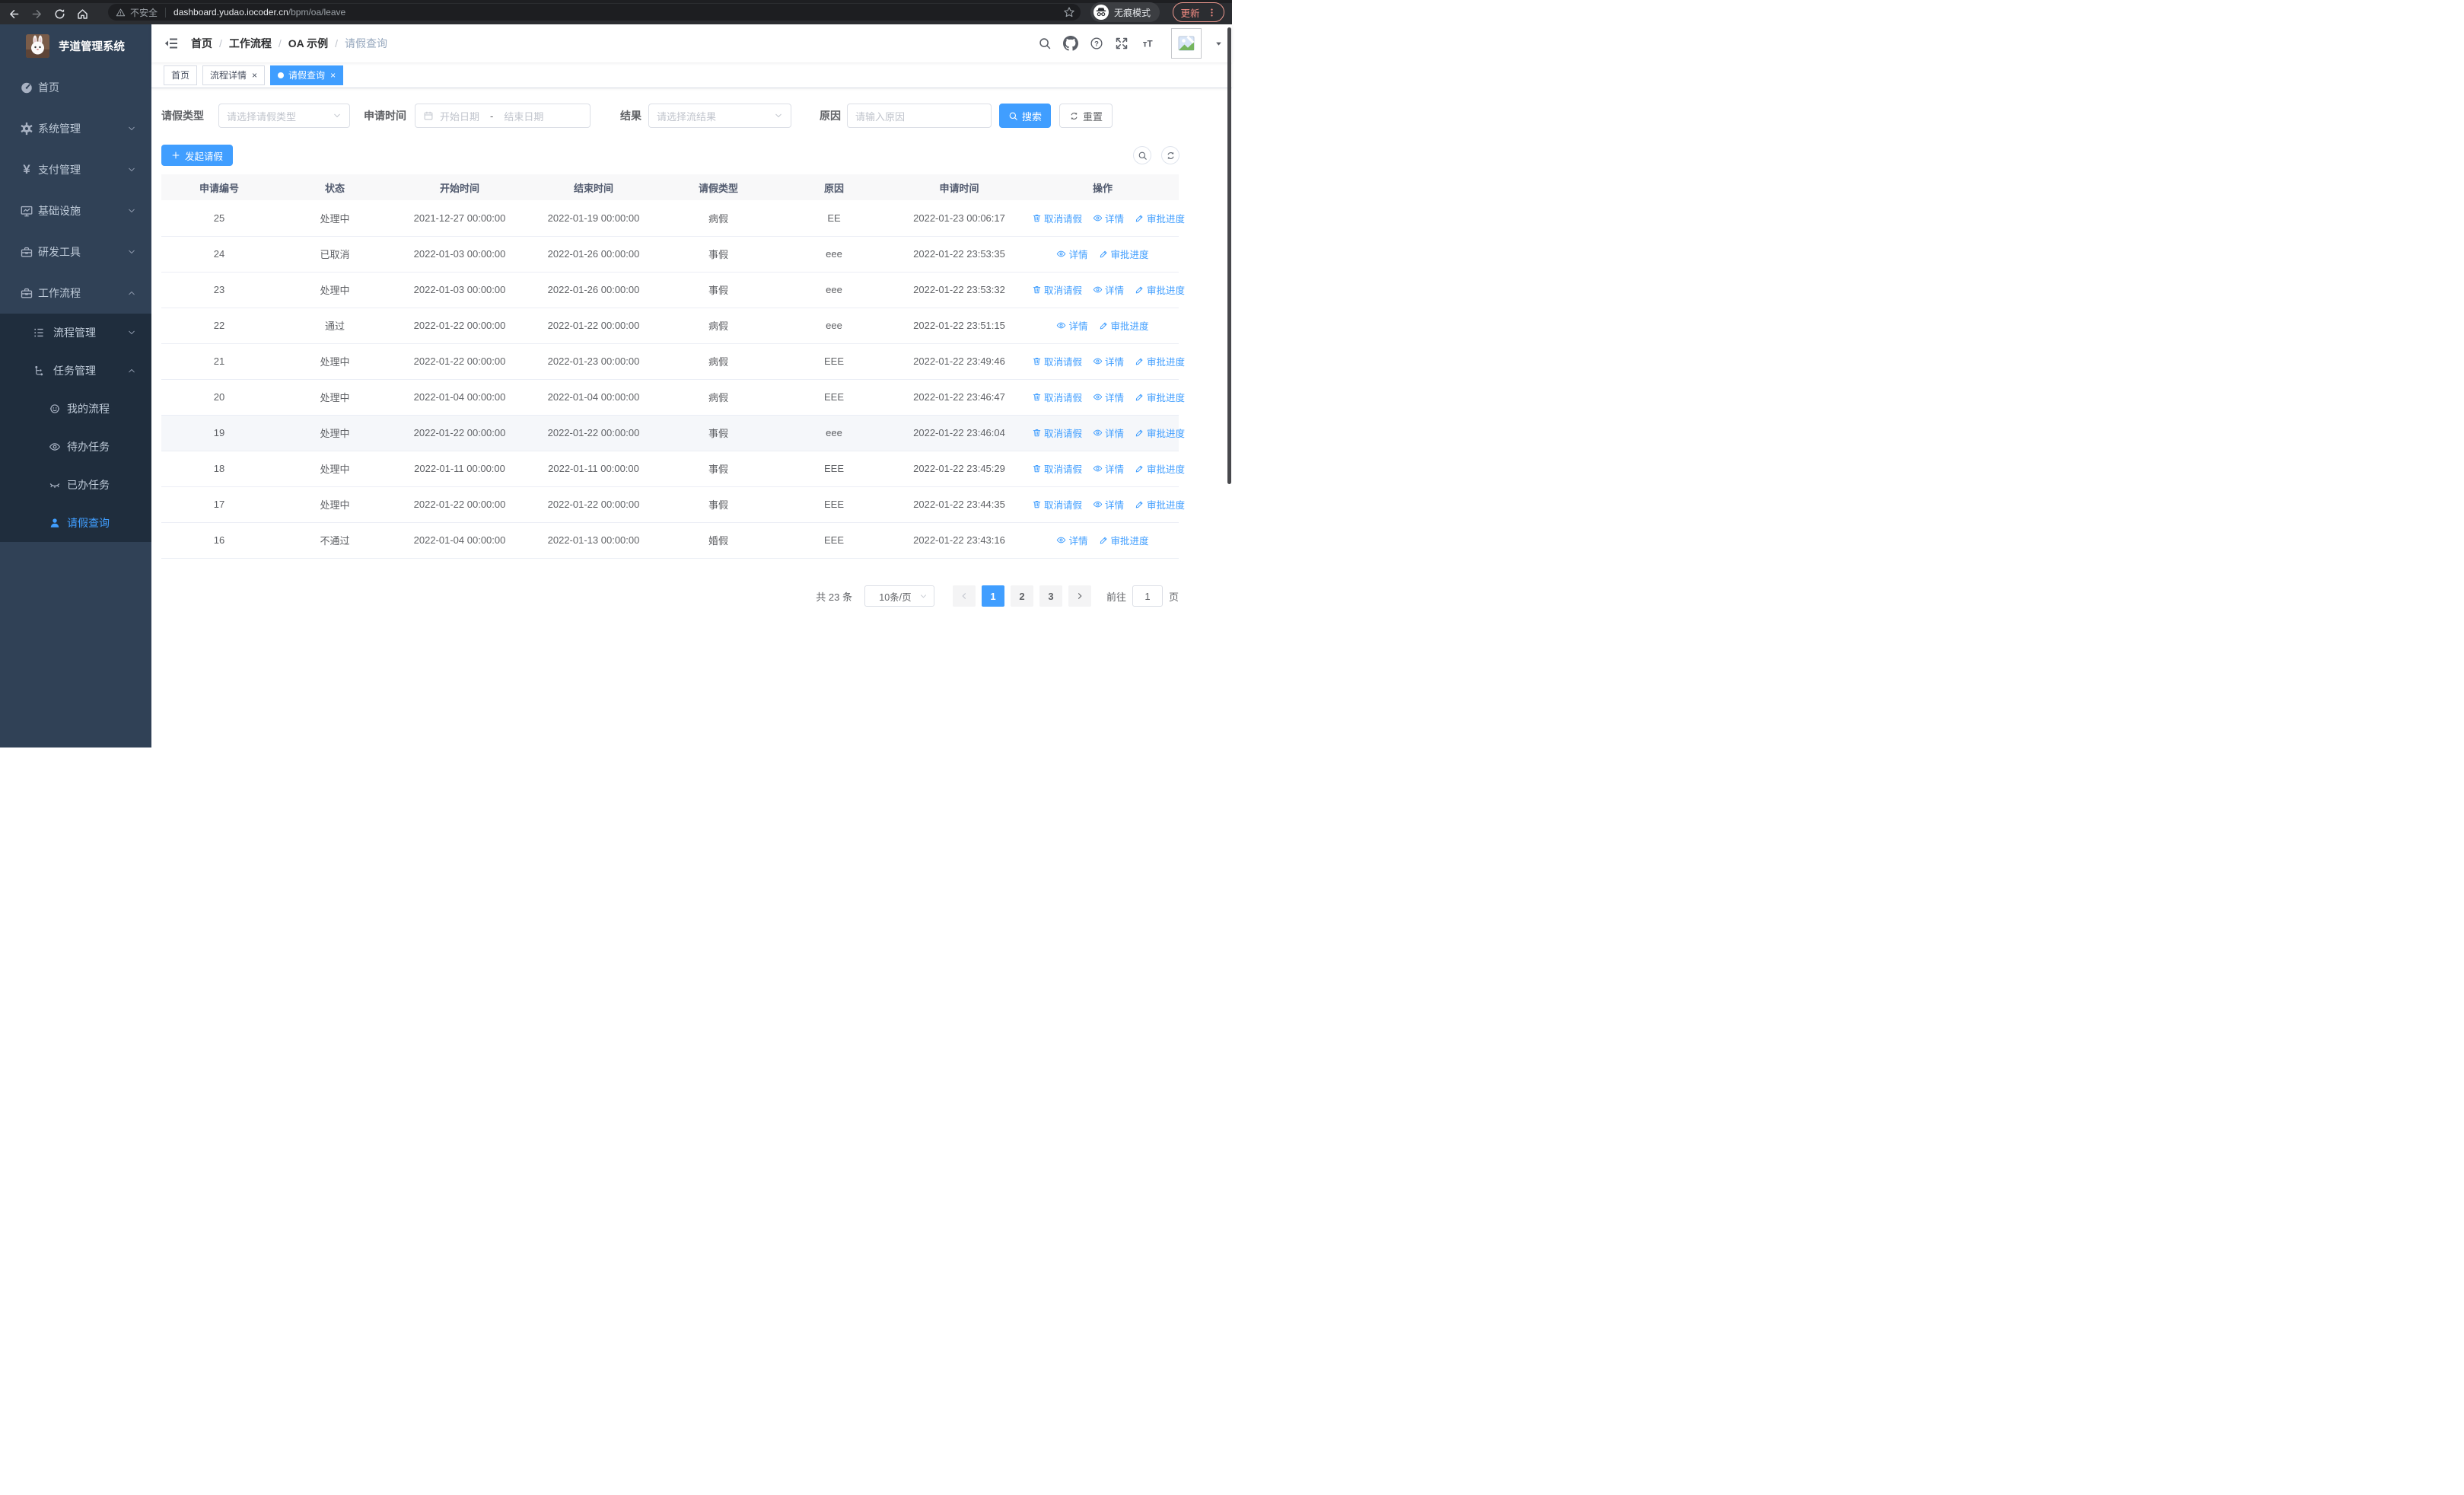  What do you see at coordinates (964, 596) in the screenshot?
I see `prev-page-button` at bounding box center [964, 596].